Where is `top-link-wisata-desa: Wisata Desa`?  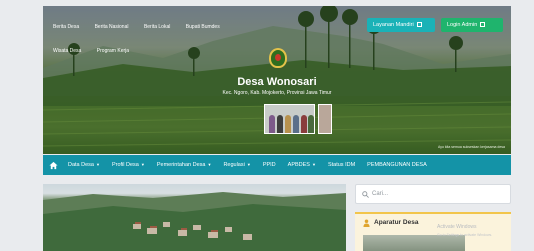
top-link-wisata-desa: Wisata Desa is located at coordinates (67, 51).